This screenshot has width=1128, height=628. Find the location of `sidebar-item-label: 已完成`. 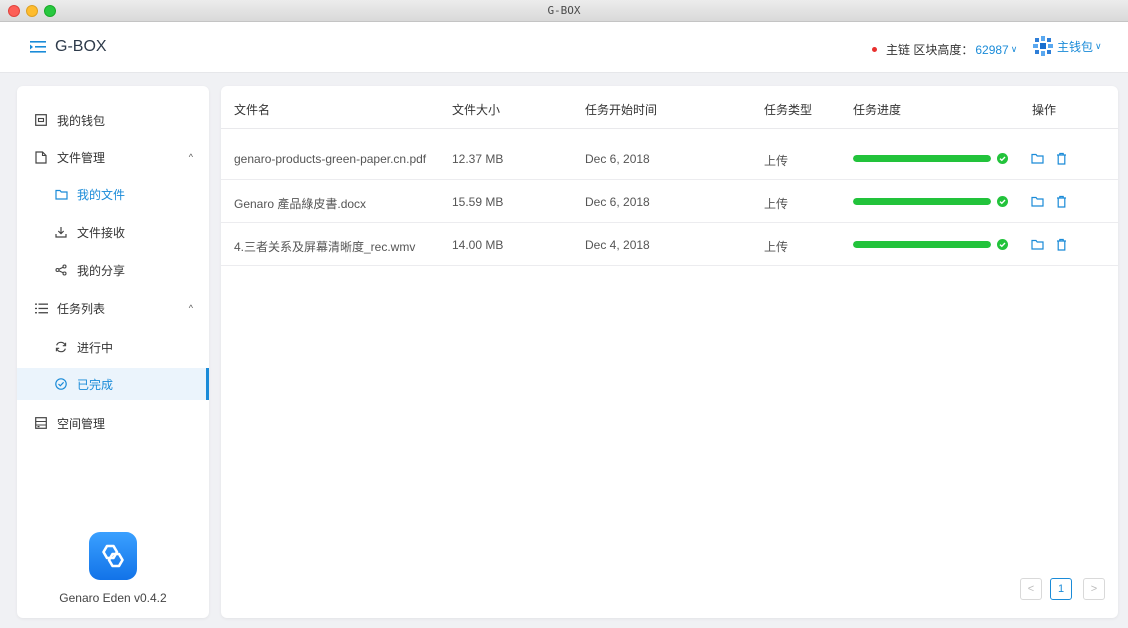

sidebar-item-label: 已完成 is located at coordinates (95, 384).